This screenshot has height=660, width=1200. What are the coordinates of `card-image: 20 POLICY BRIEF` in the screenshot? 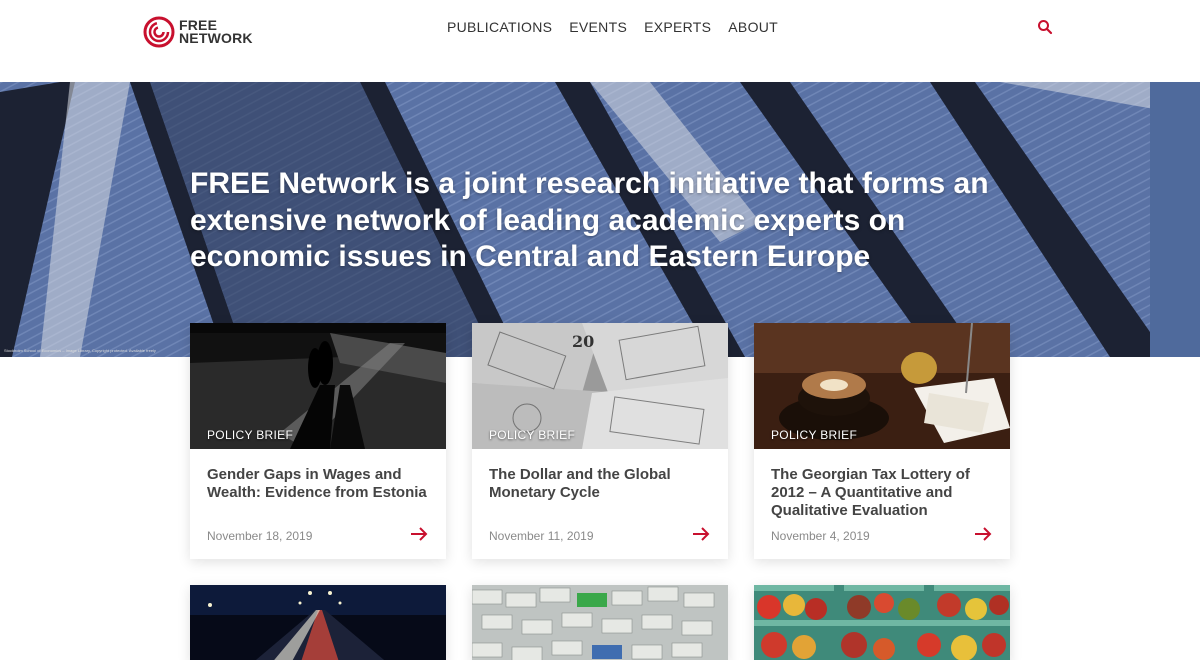 It's located at (600, 386).